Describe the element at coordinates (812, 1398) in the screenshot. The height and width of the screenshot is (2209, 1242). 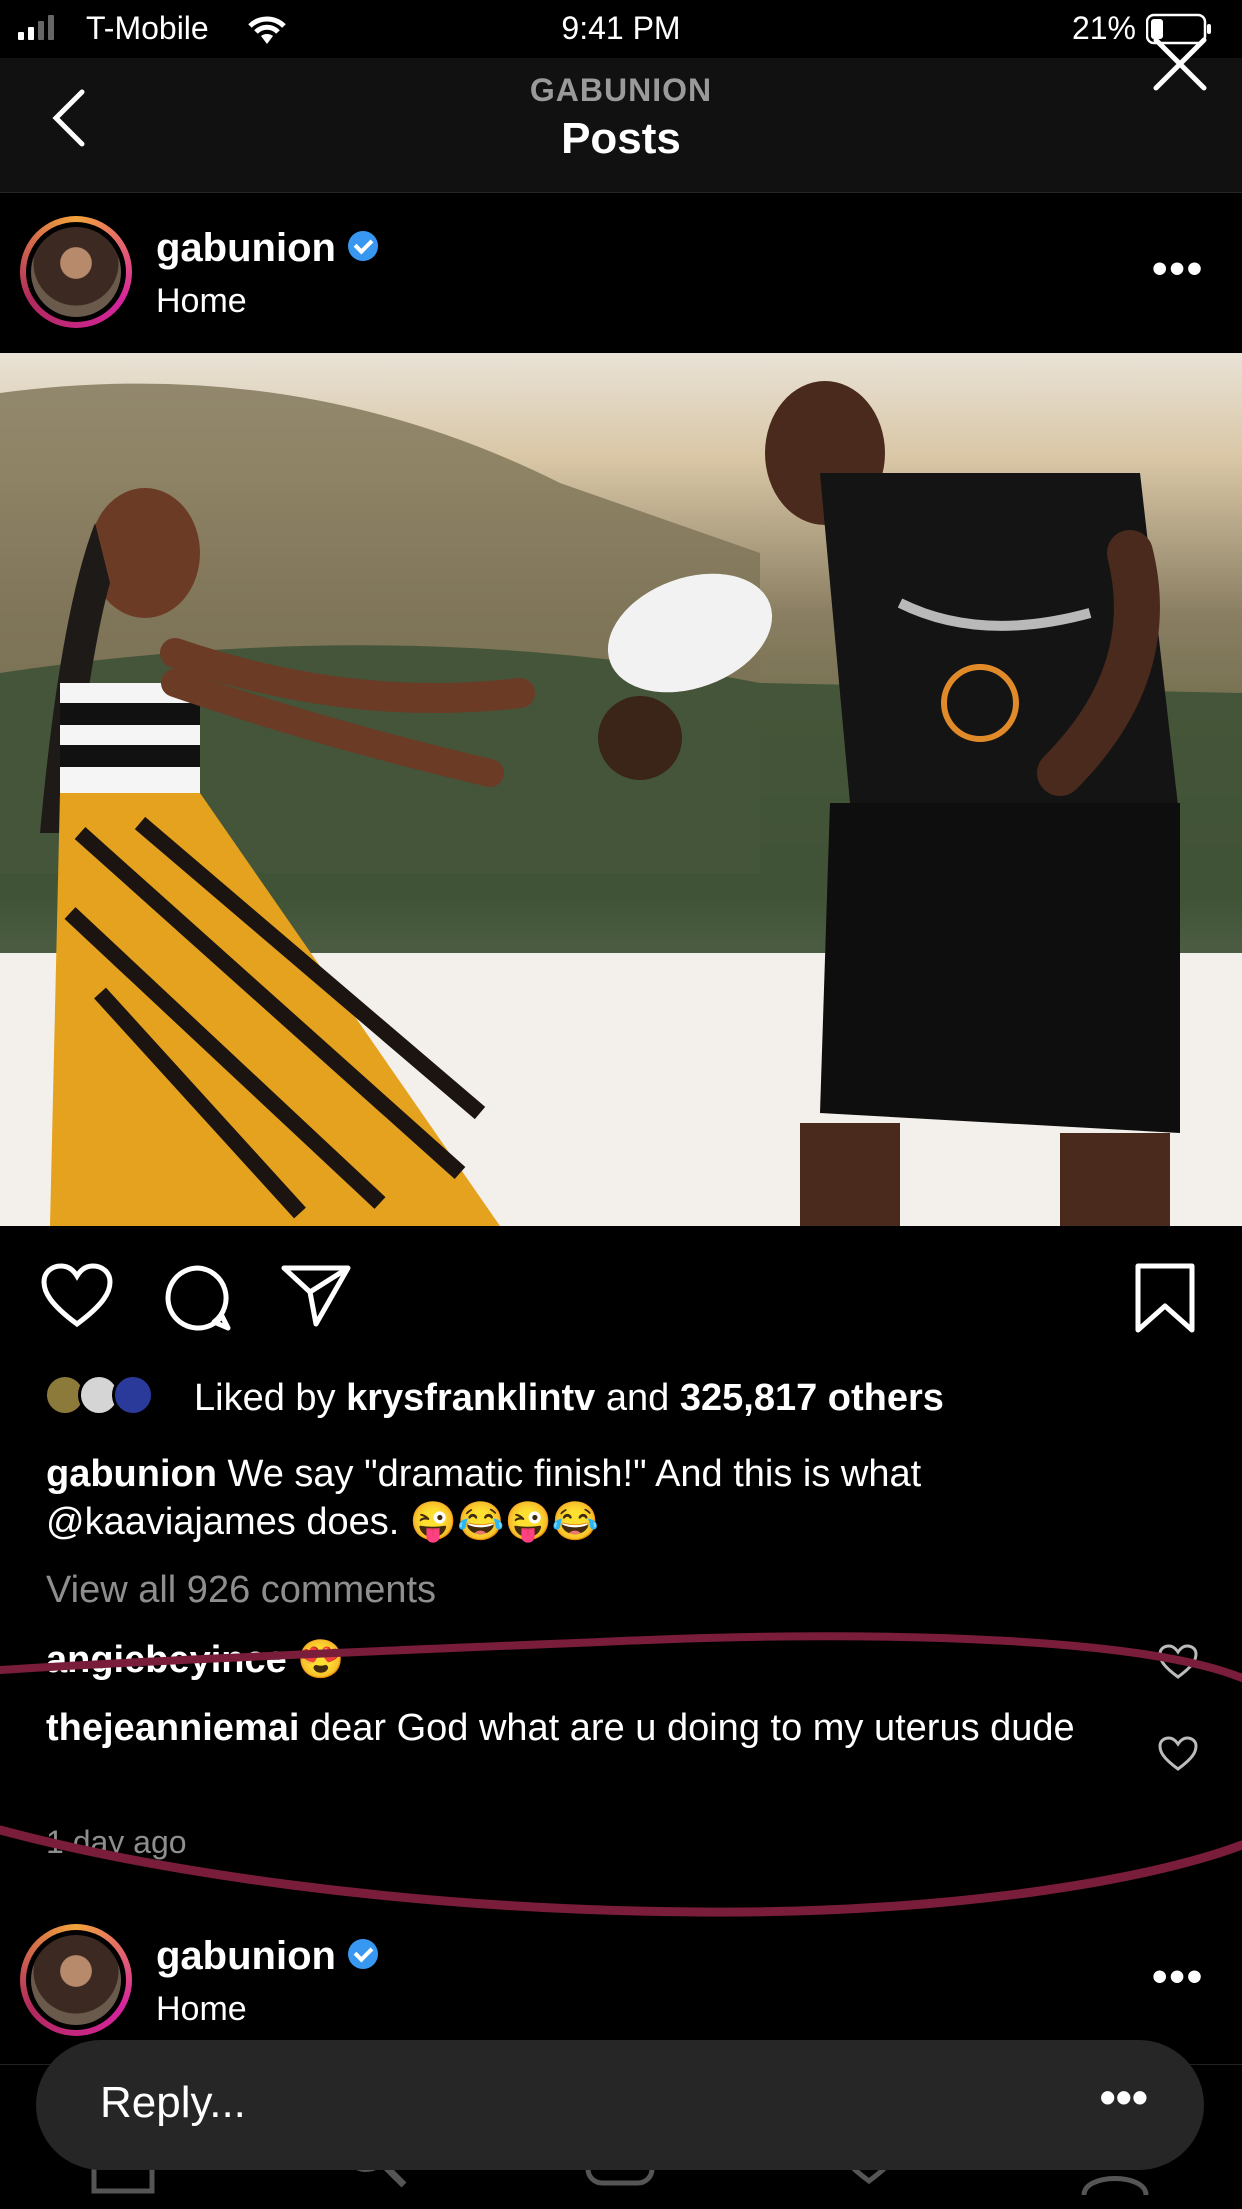
I see `likes-count: 325,817 others` at that location.